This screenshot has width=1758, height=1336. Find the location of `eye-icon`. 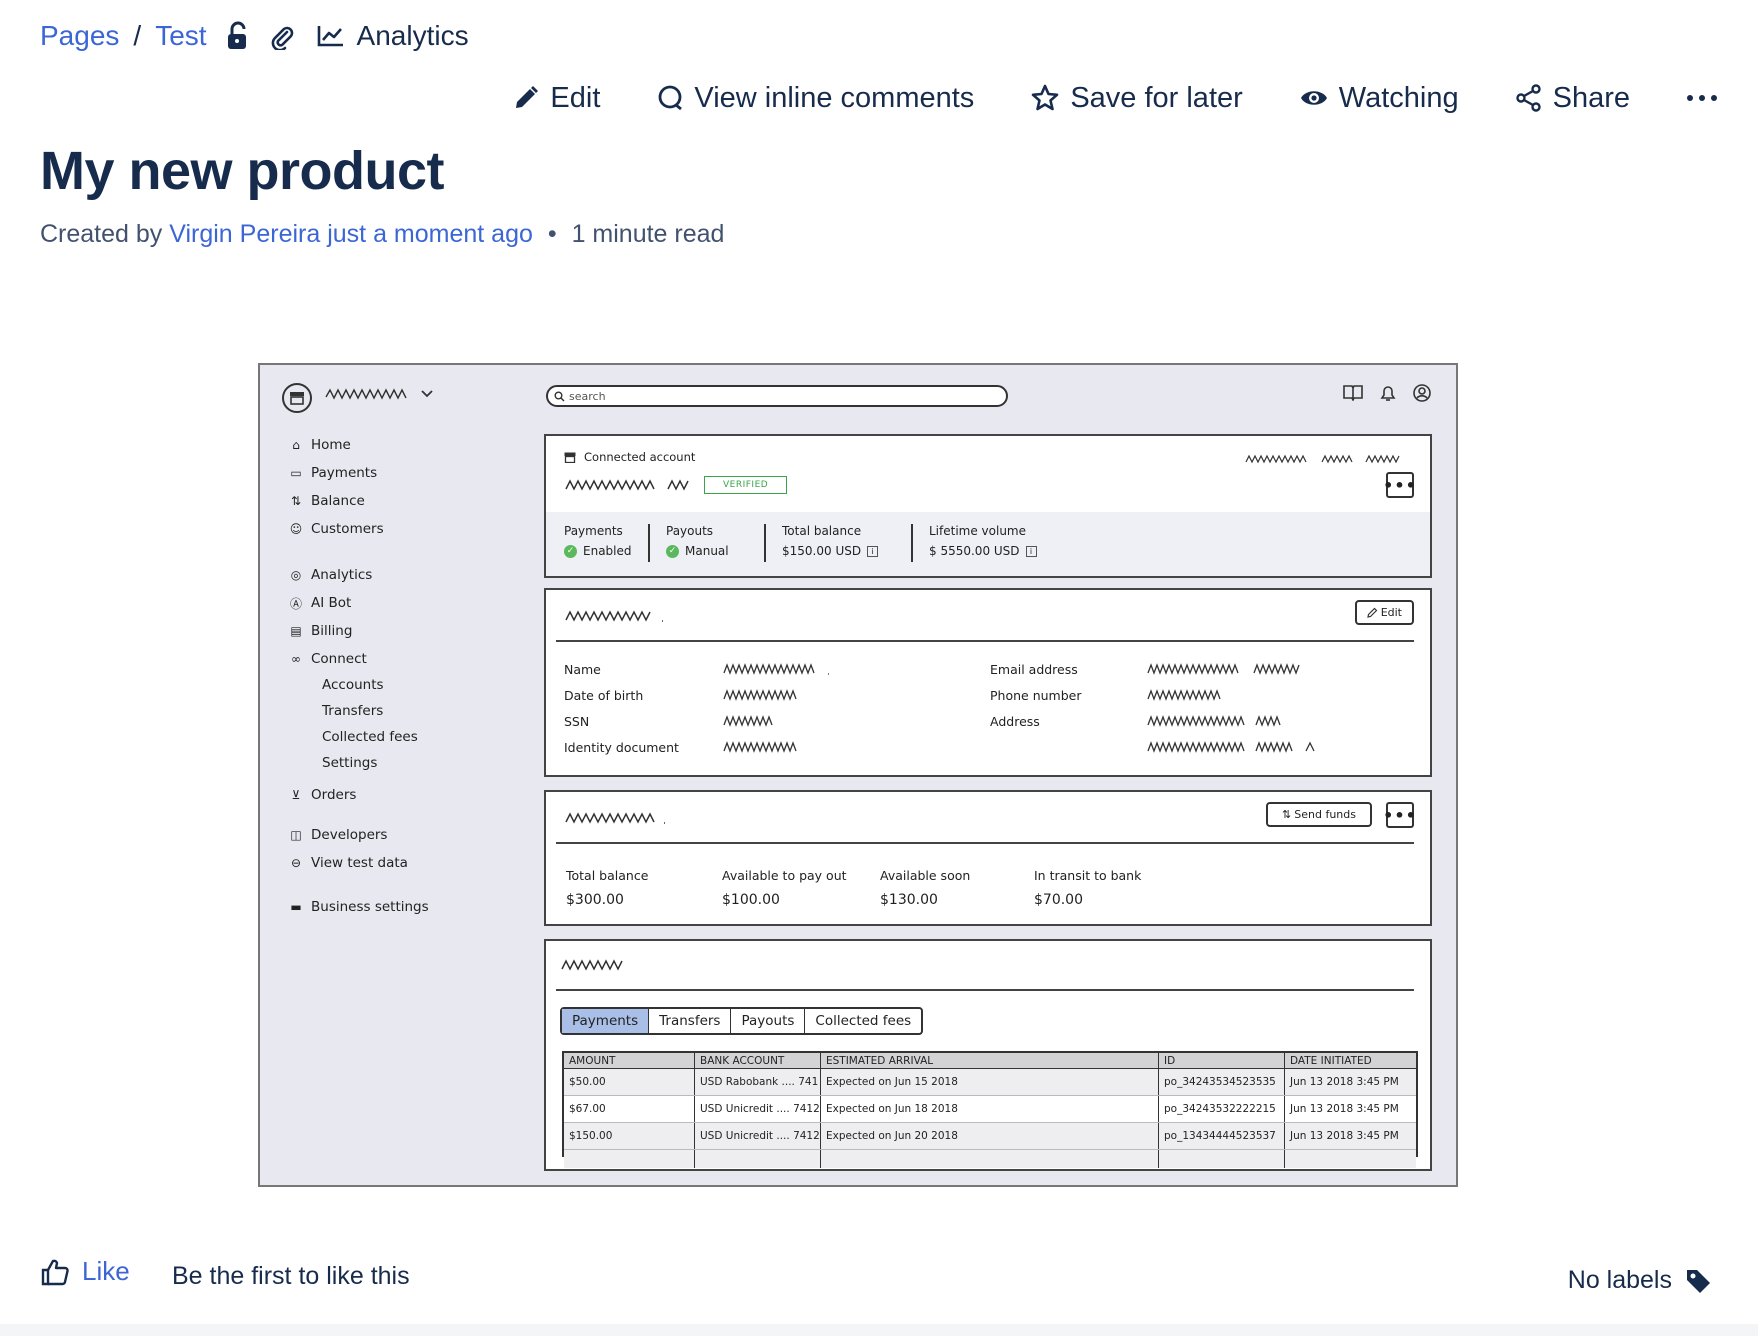

eye-icon is located at coordinates (1313, 98).